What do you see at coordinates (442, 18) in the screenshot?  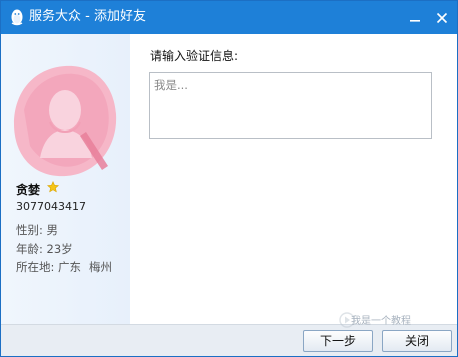 I see `close-icon` at bounding box center [442, 18].